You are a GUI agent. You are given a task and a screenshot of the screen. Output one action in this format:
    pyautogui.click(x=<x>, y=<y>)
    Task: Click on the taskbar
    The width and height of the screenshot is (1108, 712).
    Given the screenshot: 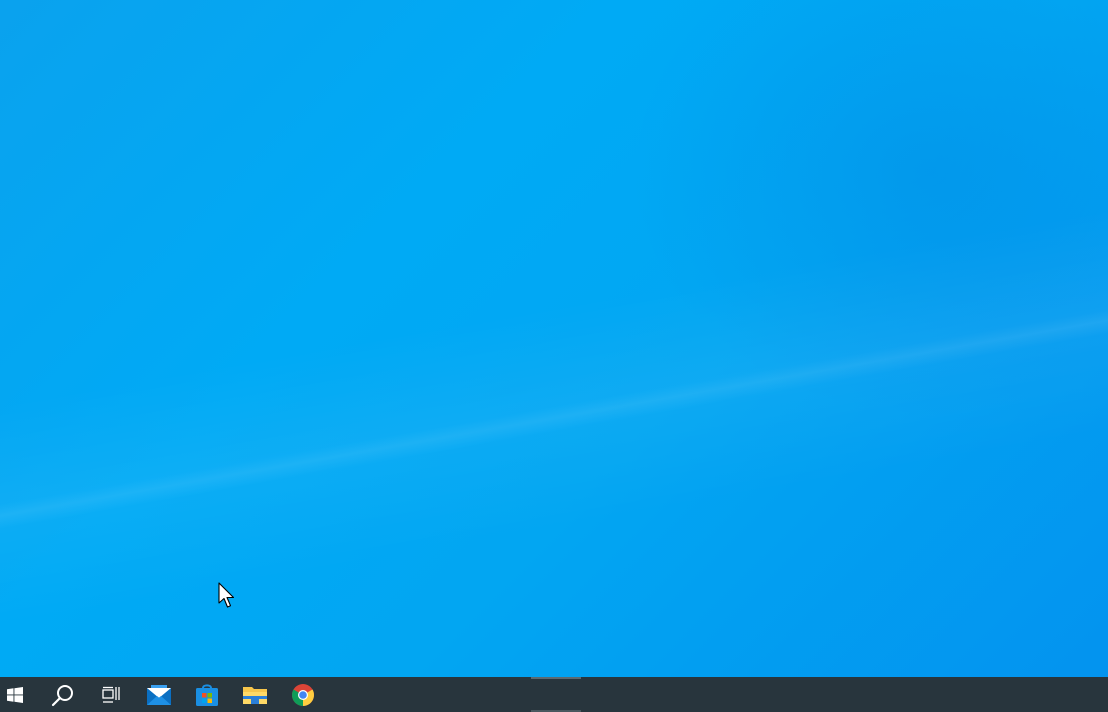 What is the action you would take?
    pyautogui.click(x=554, y=694)
    